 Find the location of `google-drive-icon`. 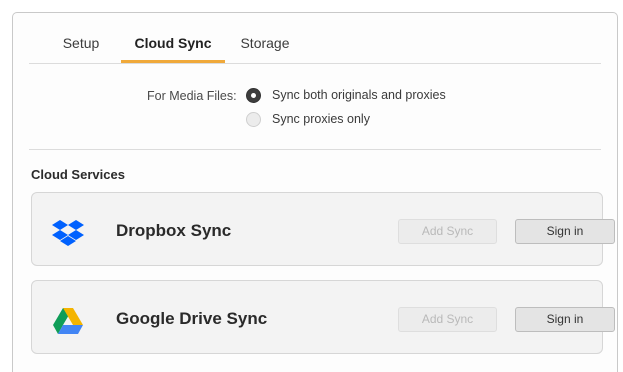

google-drive-icon is located at coordinates (68, 321).